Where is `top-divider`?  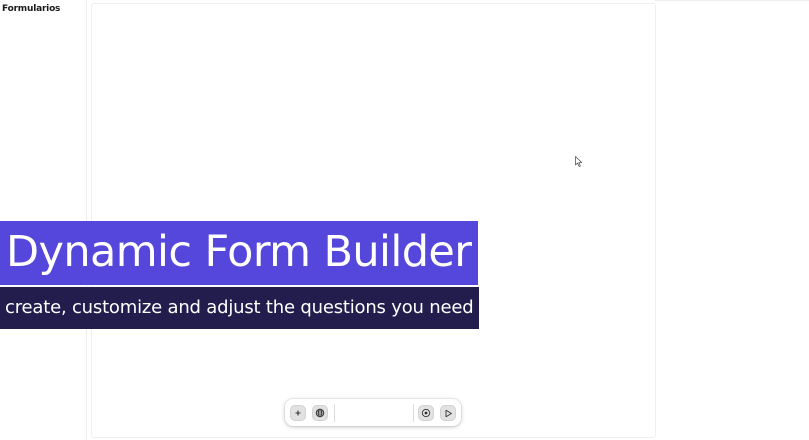
top-divider is located at coordinates (732, 0).